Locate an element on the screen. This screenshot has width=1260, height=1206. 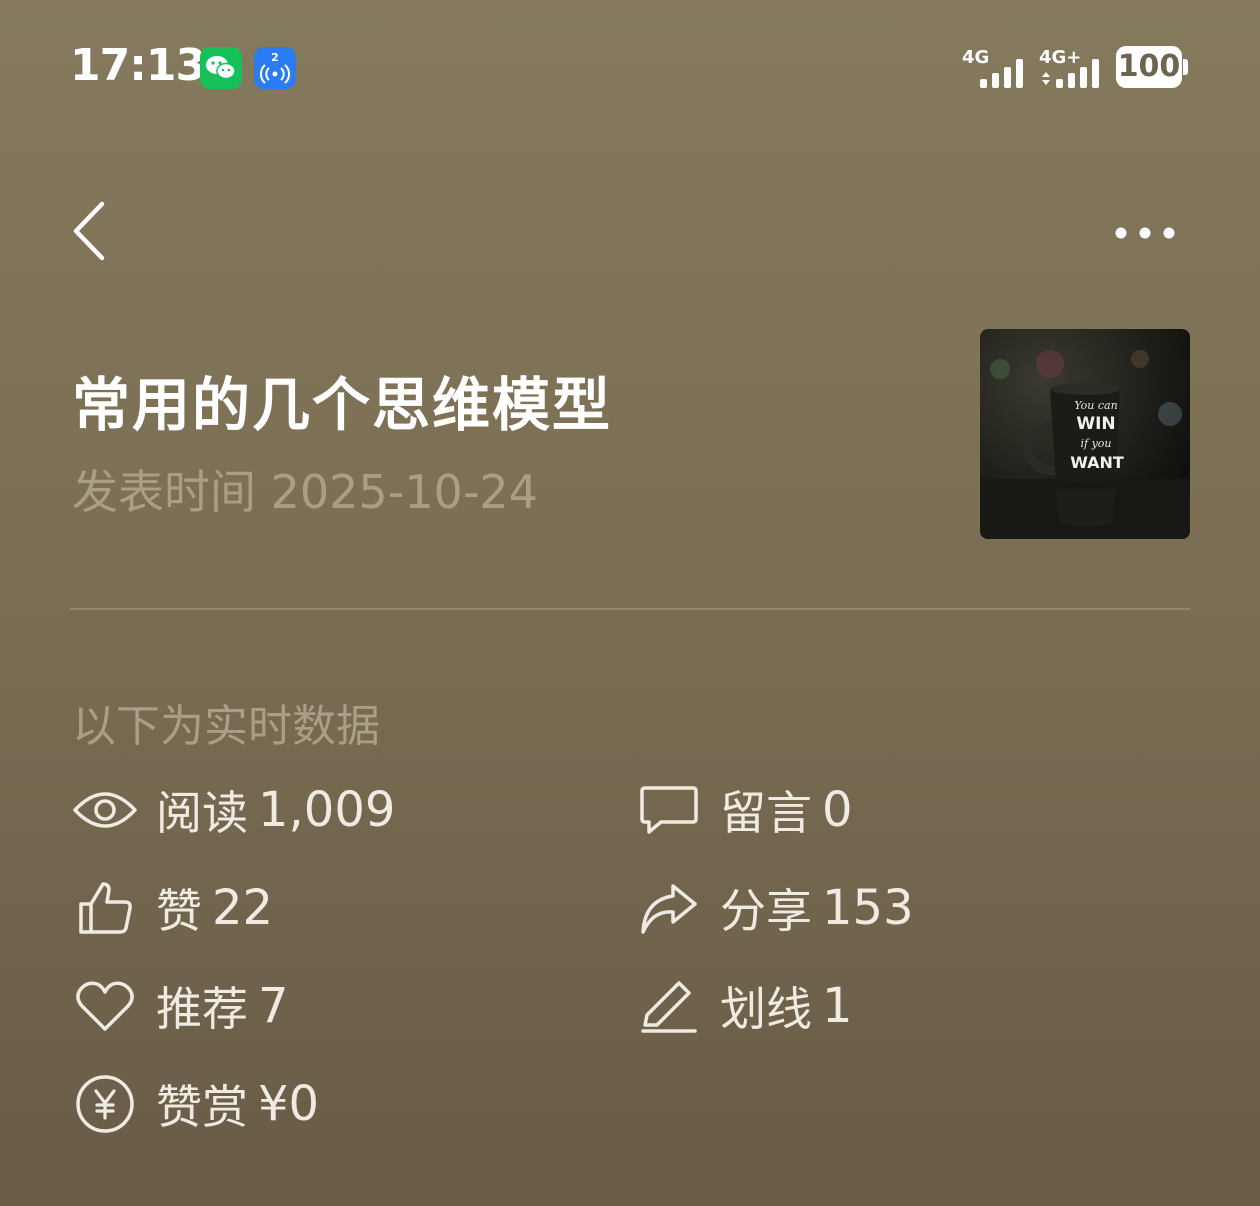
stat-like-value: 22 is located at coordinates (243, 908).